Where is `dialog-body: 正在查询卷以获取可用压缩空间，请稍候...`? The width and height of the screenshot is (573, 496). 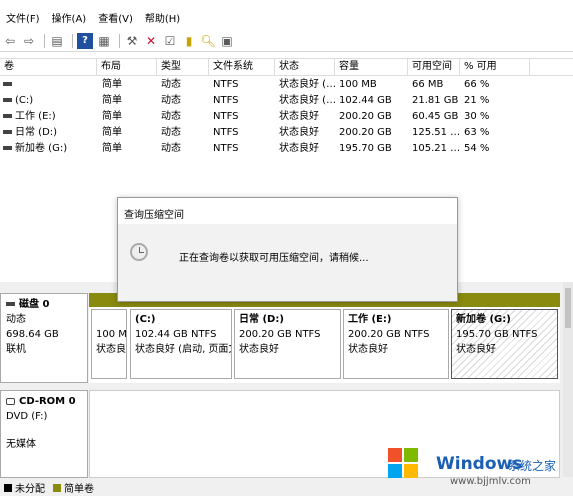
dialog-body: 正在查询卷以获取可用压缩空间，请稍候... is located at coordinates (287, 262).